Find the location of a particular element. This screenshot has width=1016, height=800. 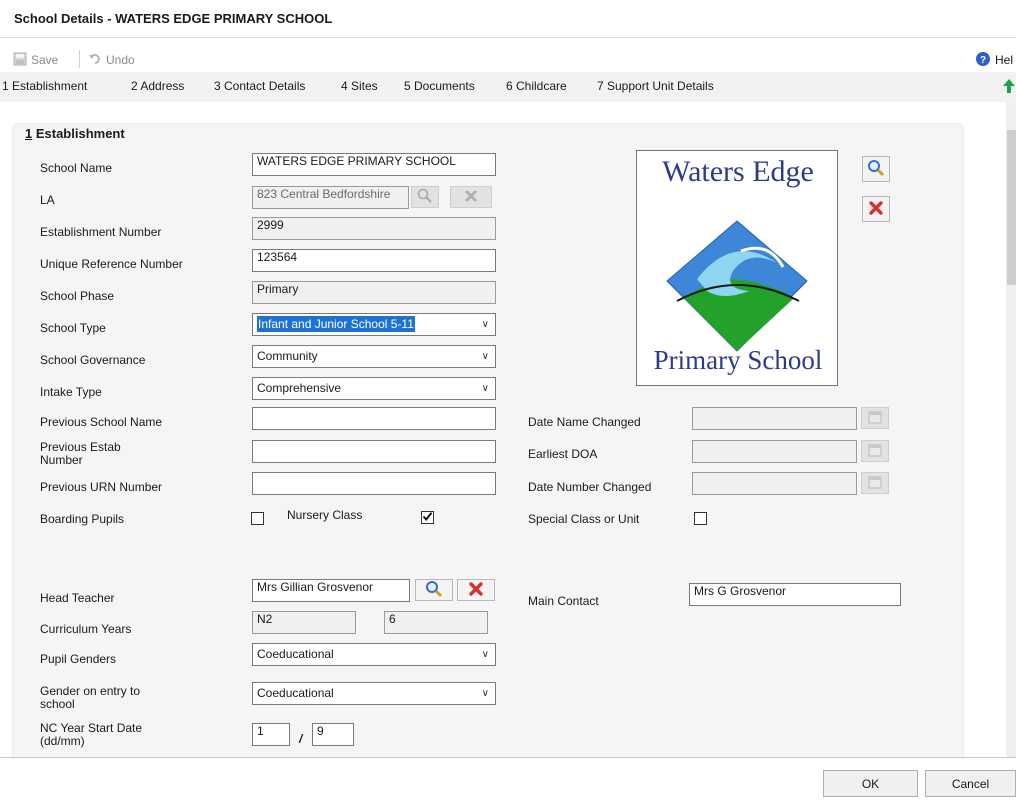

help-button: ? Hel is located at coordinates (994, 60).